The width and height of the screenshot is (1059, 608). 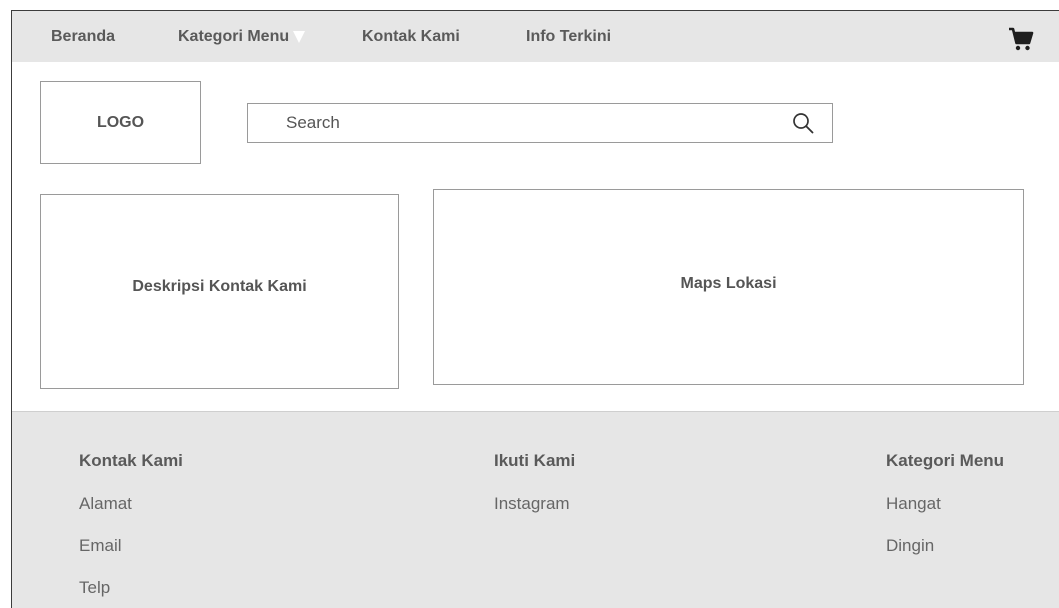 What do you see at coordinates (1021, 39) in the screenshot?
I see `shopping-cart-icon` at bounding box center [1021, 39].